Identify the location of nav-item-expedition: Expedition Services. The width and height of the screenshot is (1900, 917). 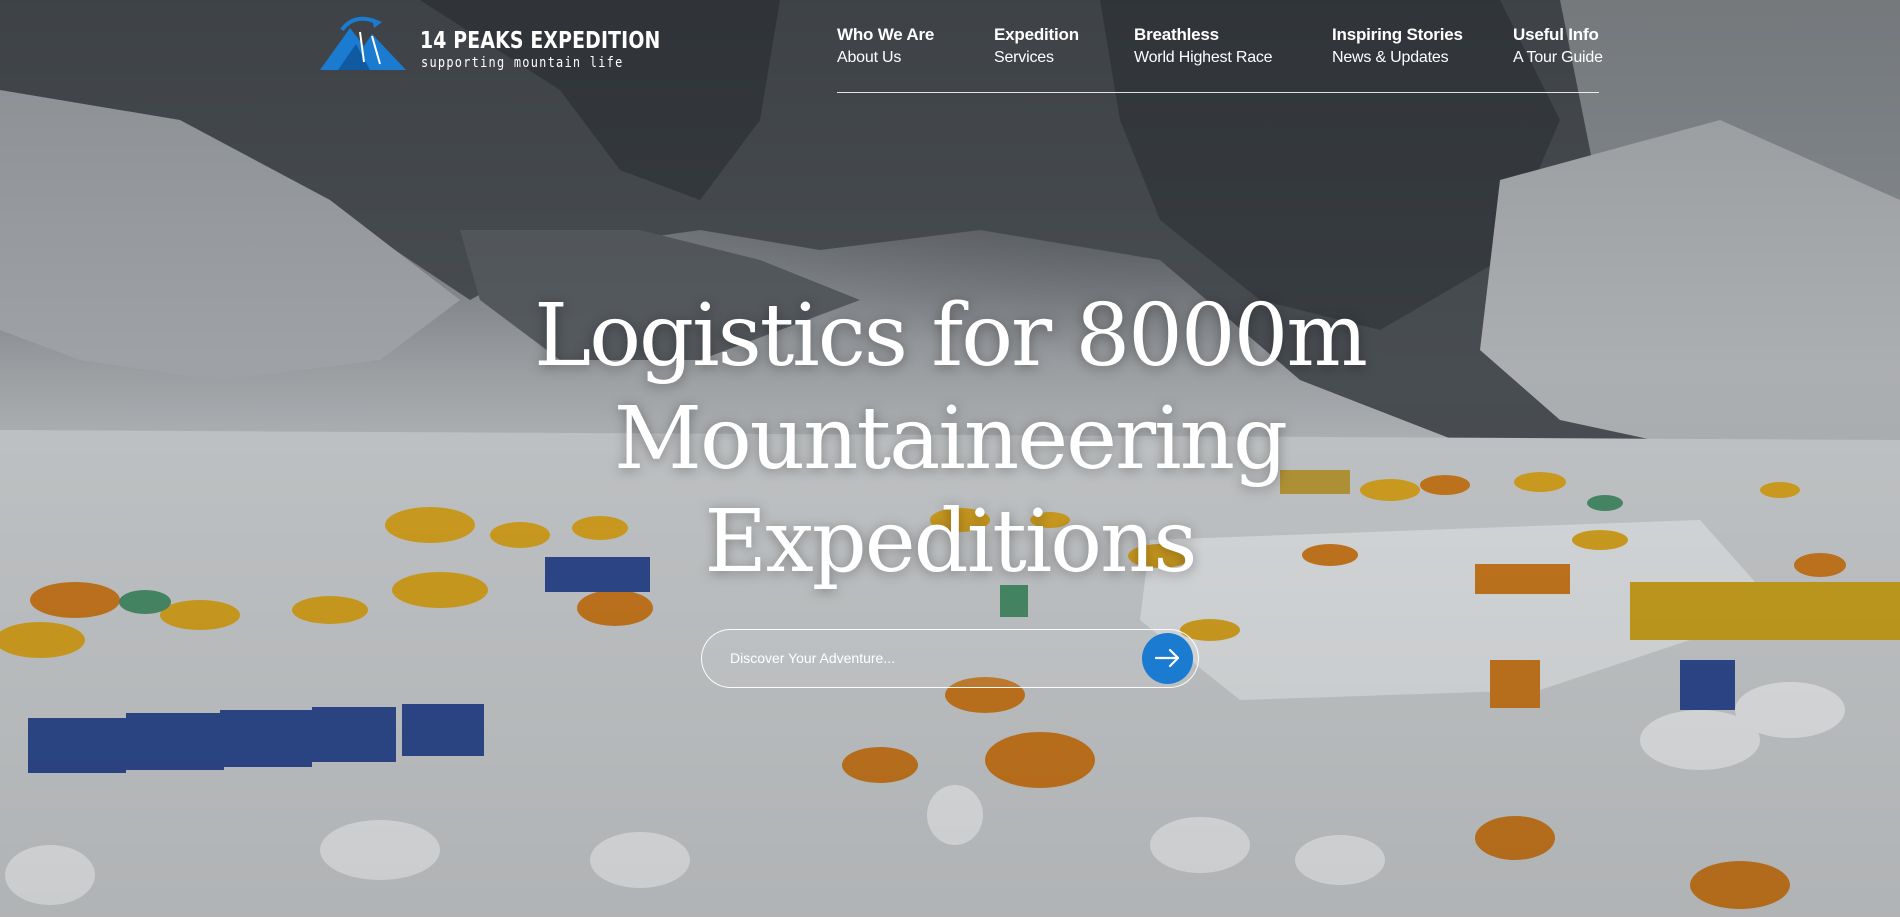
(1036, 47).